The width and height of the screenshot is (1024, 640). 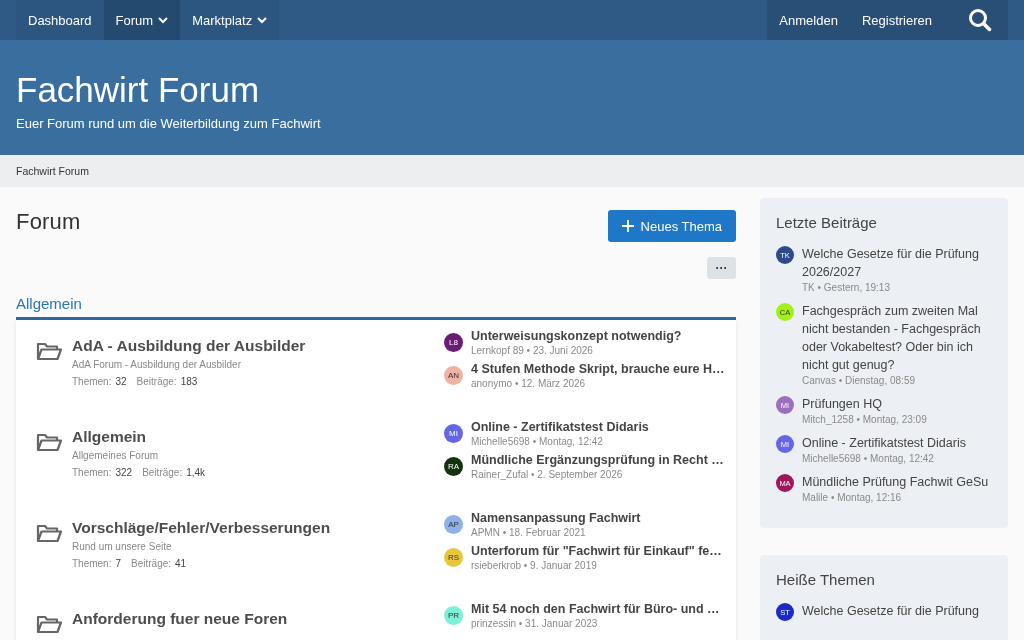 What do you see at coordinates (827, 222) in the screenshot?
I see `block-title: Letzte Beiträge` at bounding box center [827, 222].